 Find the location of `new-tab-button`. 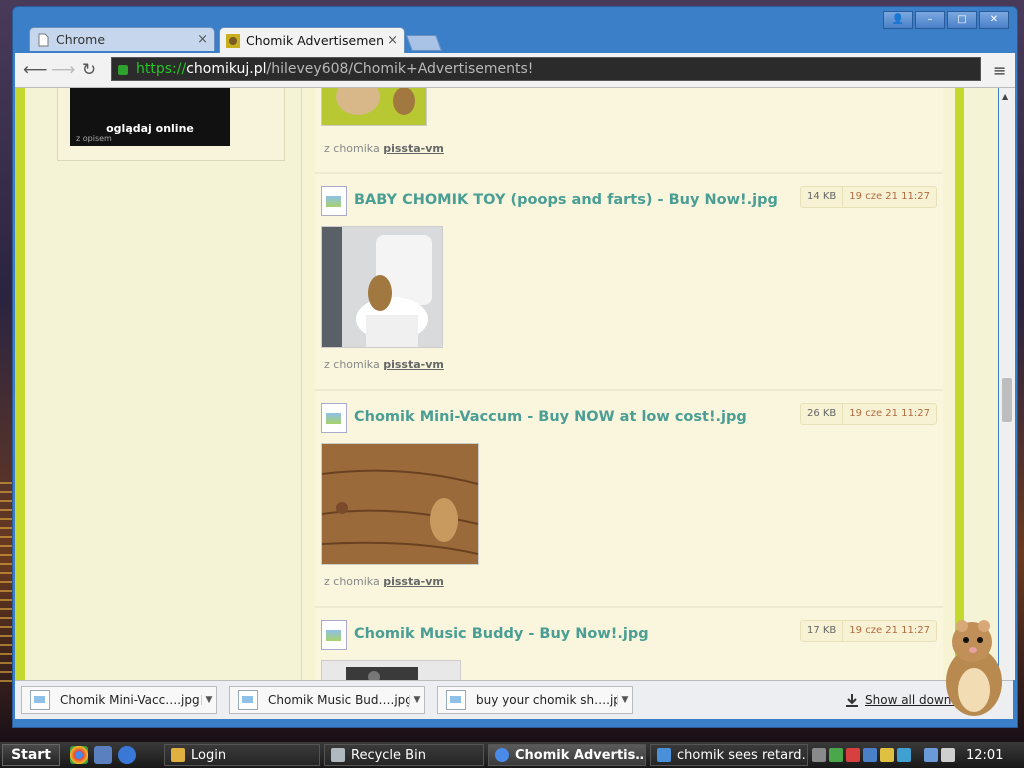

new-tab-button is located at coordinates (424, 43).